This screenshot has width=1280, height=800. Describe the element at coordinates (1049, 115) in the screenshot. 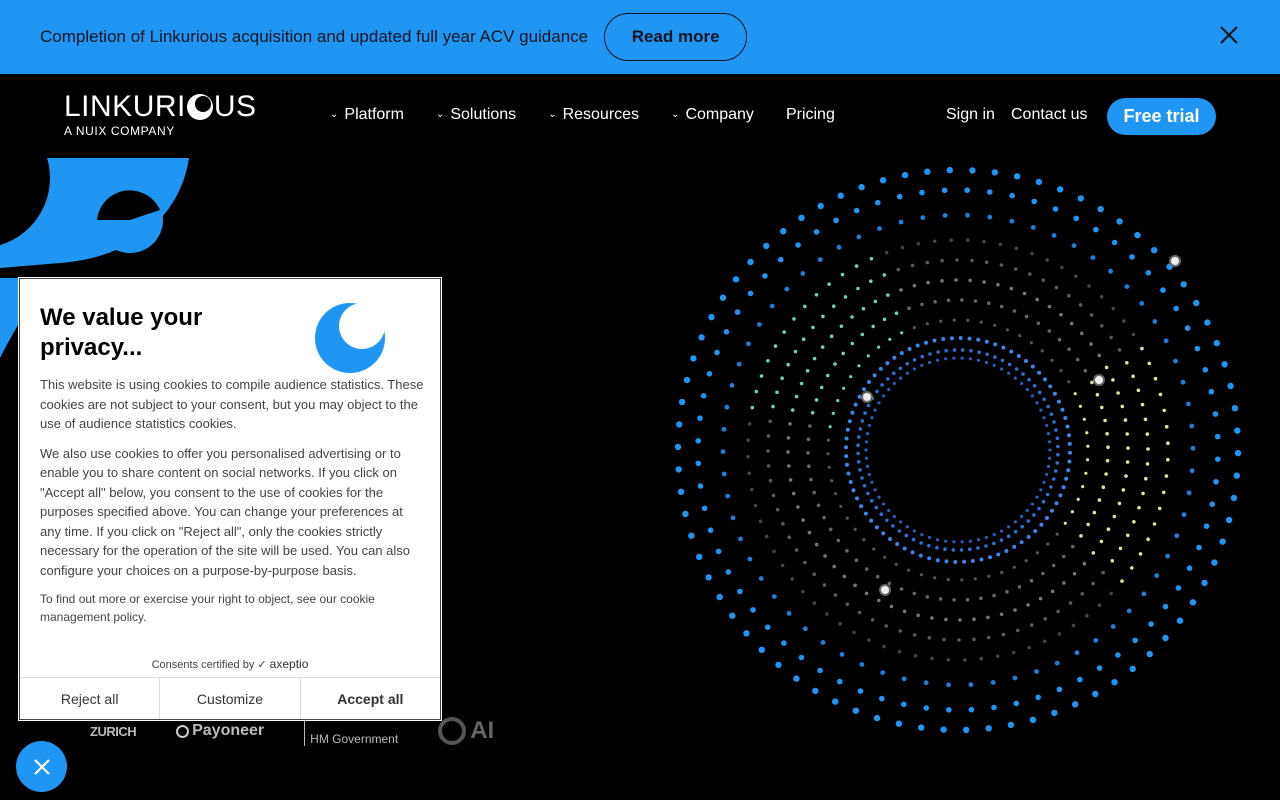

I see `contact-us-link: Contact us` at that location.